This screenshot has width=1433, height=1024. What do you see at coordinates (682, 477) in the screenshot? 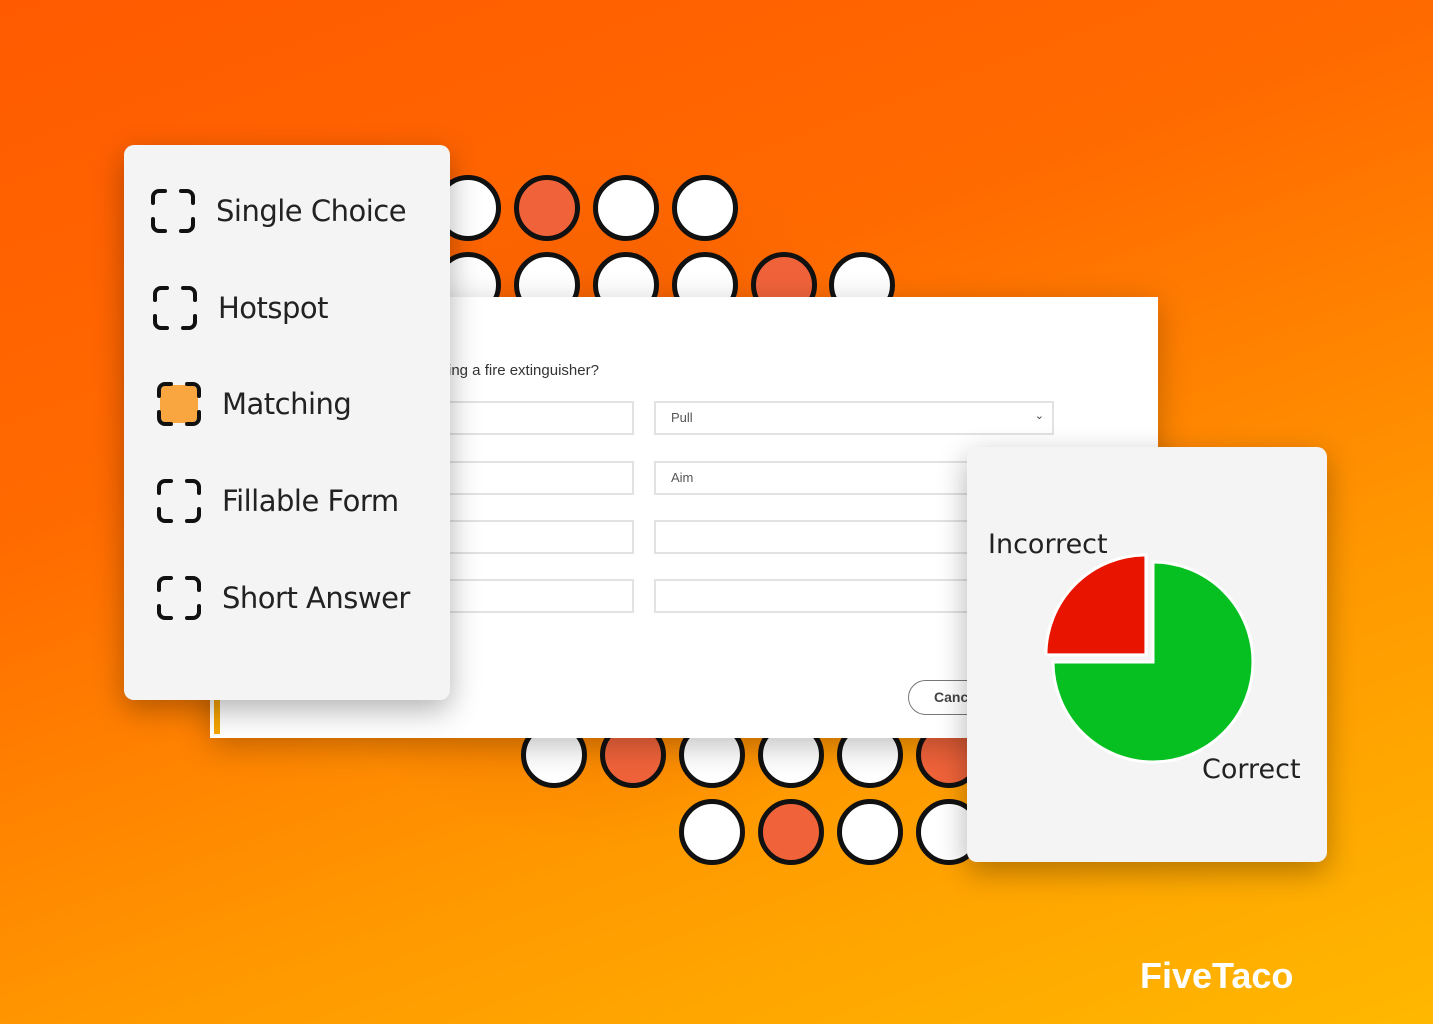
I see `answer-value: Aim` at bounding box center [682, 477].